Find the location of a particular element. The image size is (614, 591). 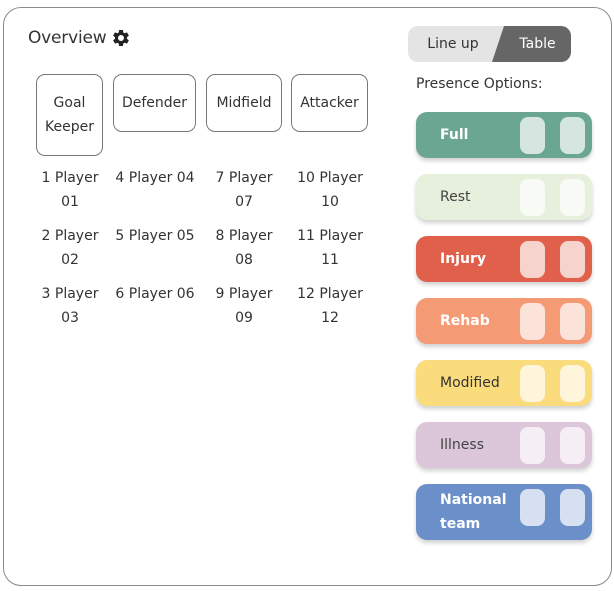

player-column-midfield: 7 Player 07 8 Player 08 9 Player 09 is located at coordinates (244, 253).